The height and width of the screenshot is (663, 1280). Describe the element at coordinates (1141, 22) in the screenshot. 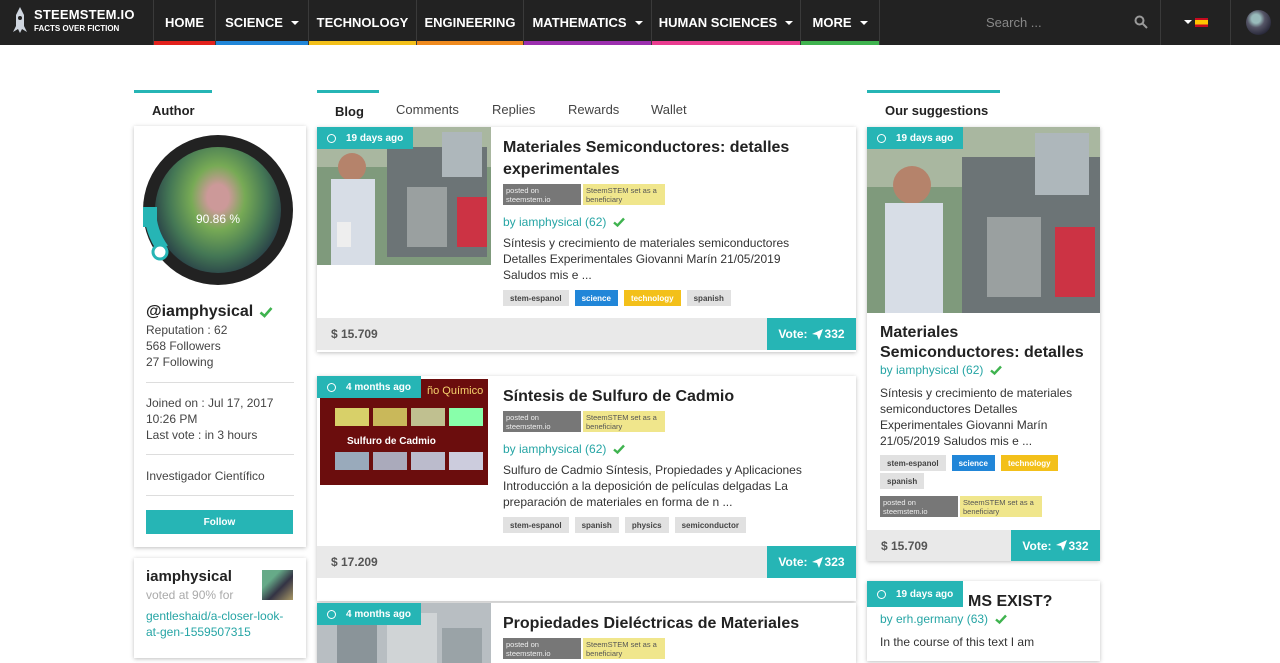

I see `search-icon` at that location.